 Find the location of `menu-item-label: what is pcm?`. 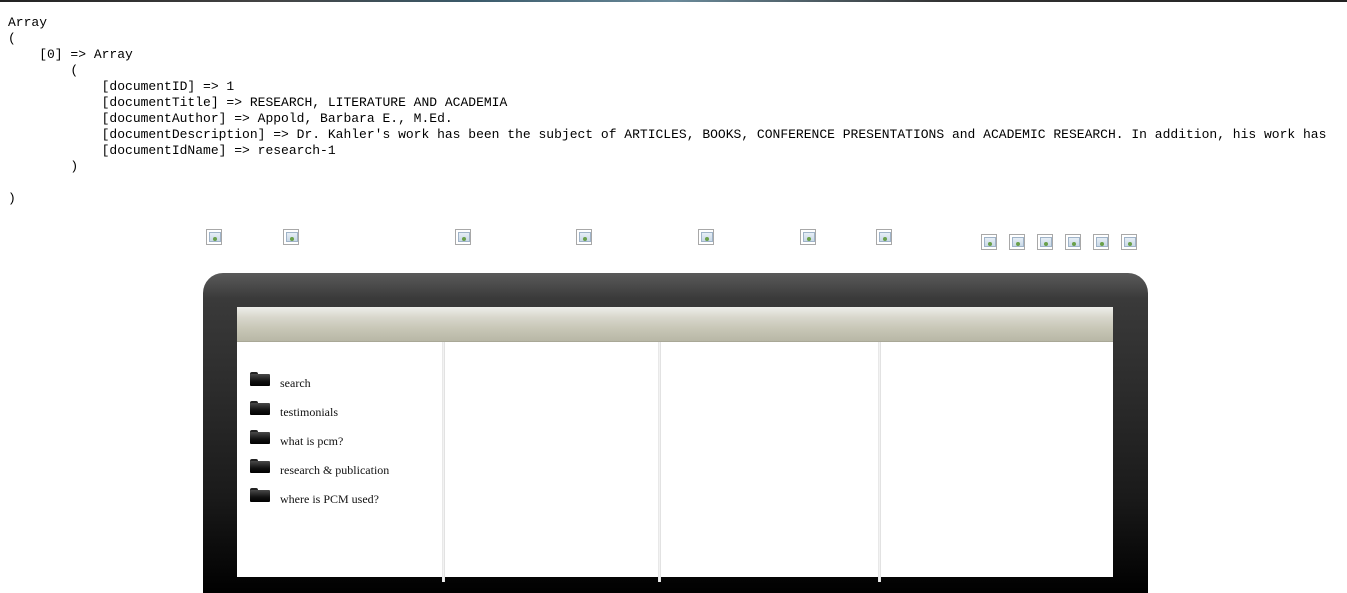

menu-item-label: what is pcm? is located at coordinates (312, 441).